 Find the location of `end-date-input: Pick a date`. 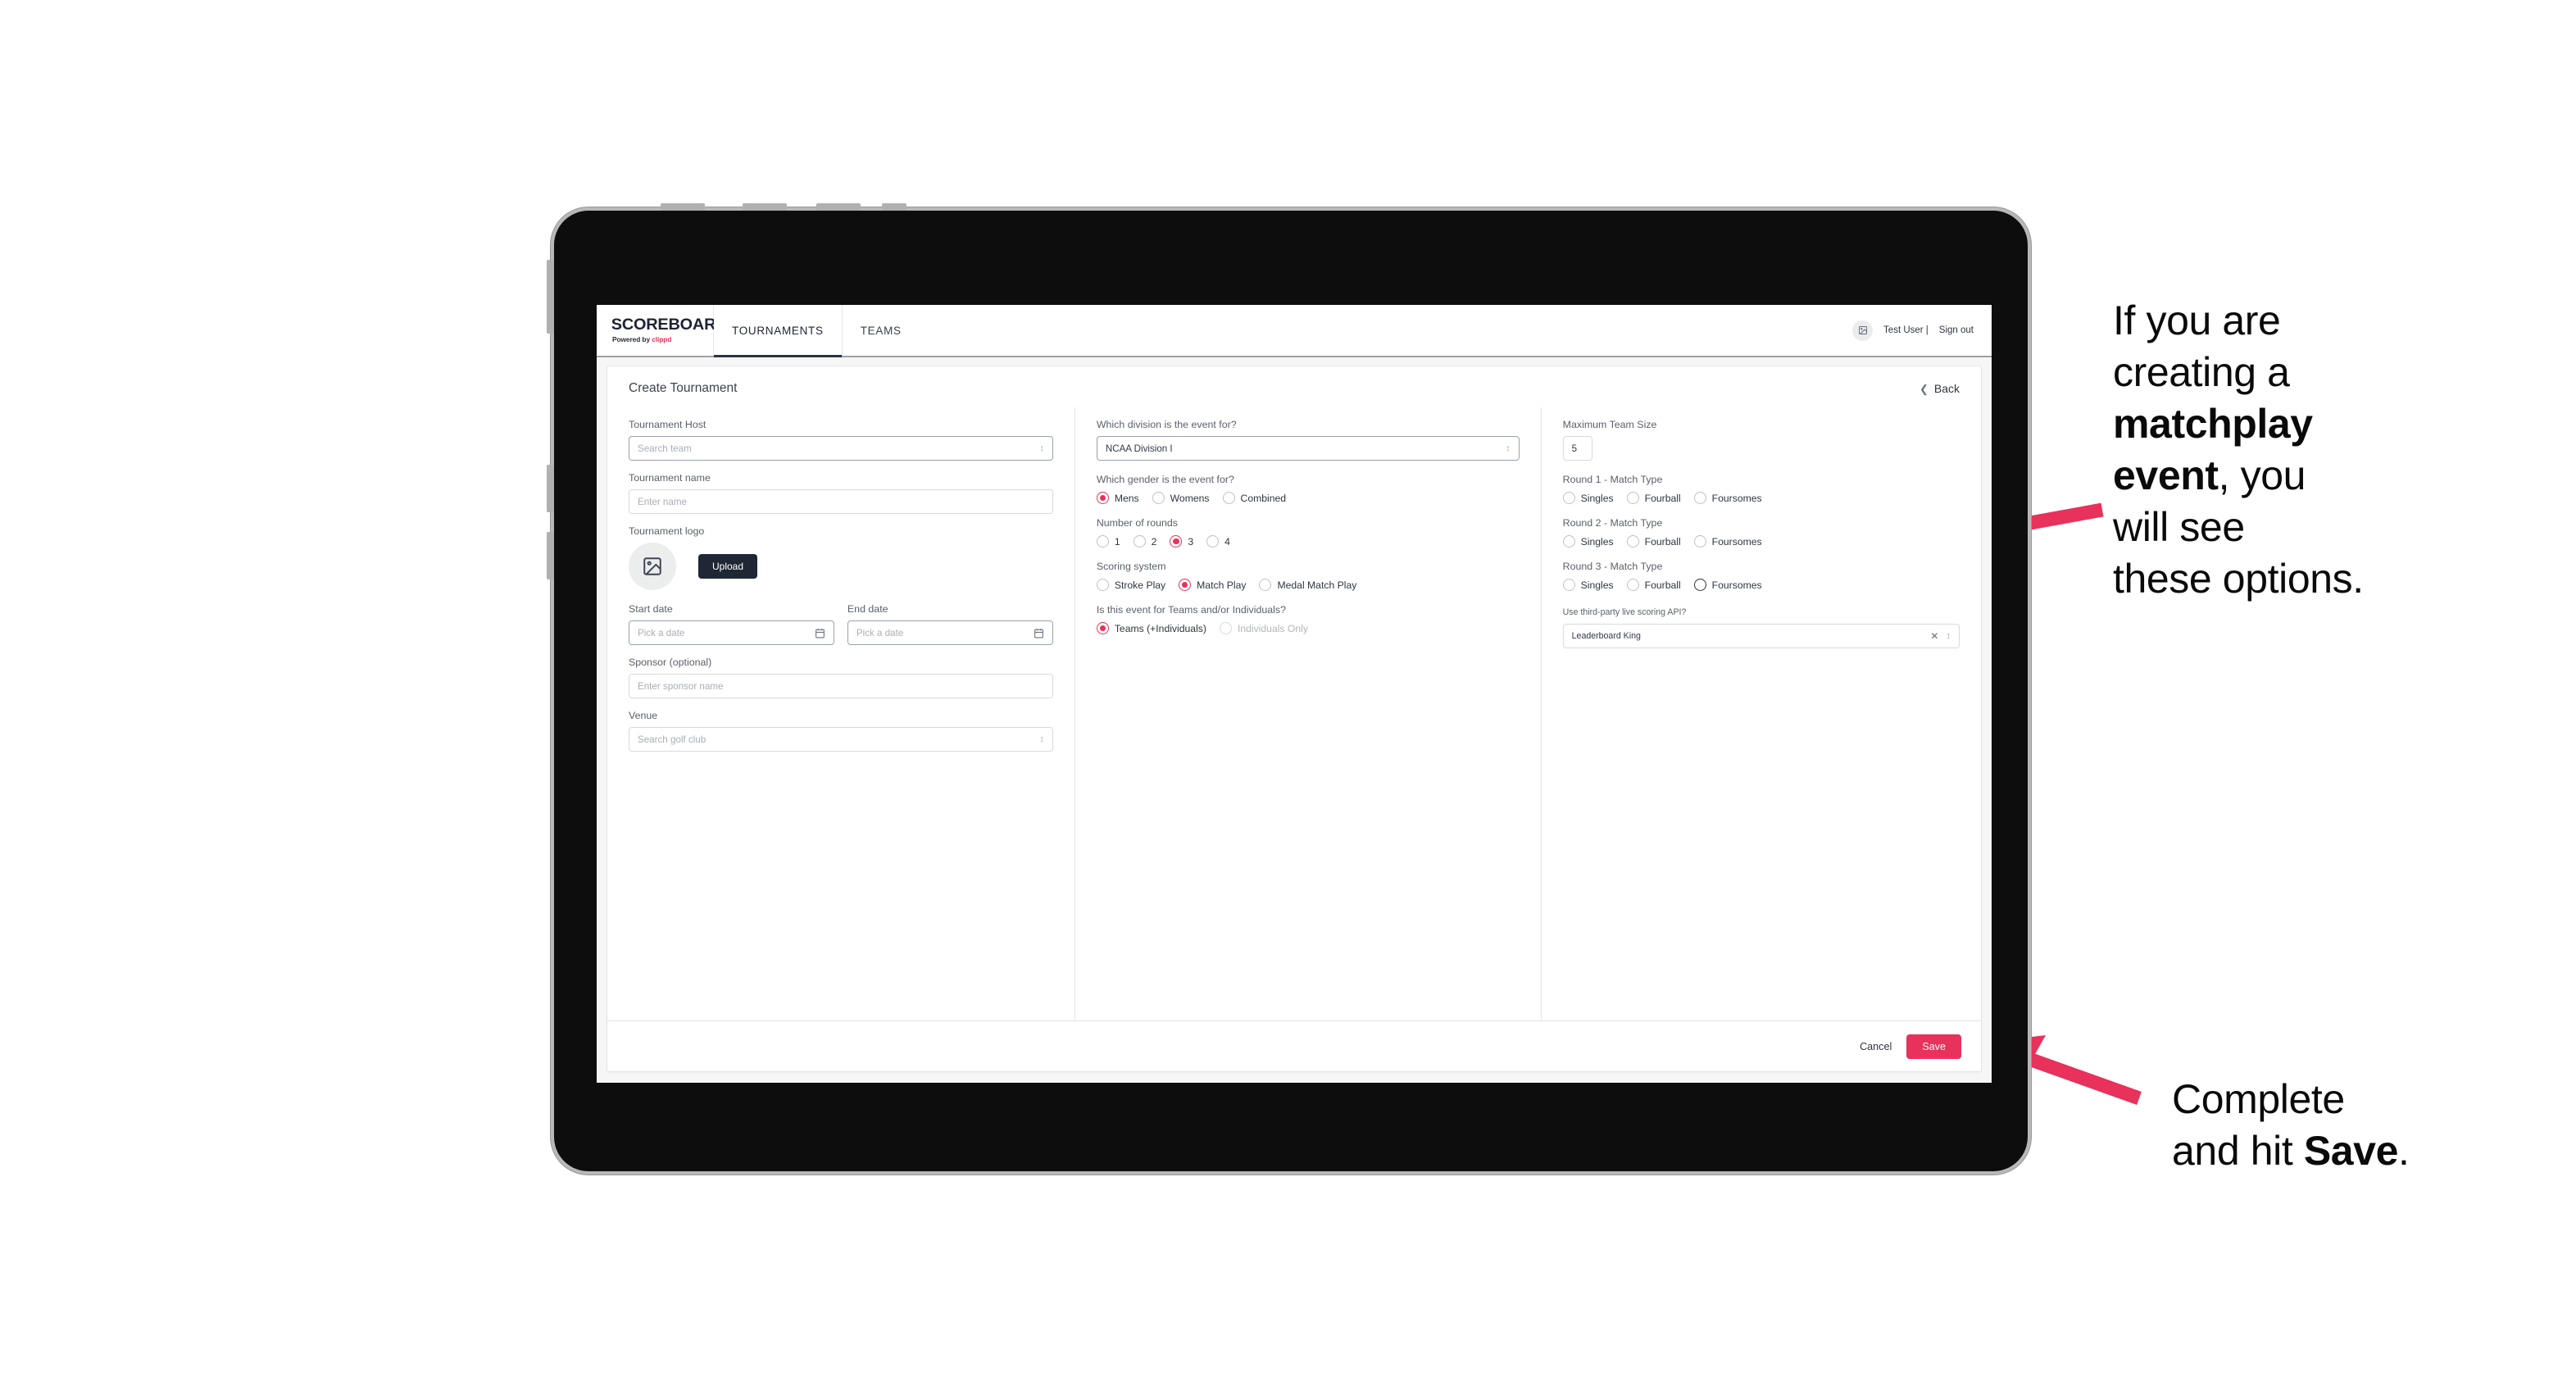

end-date-input: Pick a date is located at coordinates (950, 632).